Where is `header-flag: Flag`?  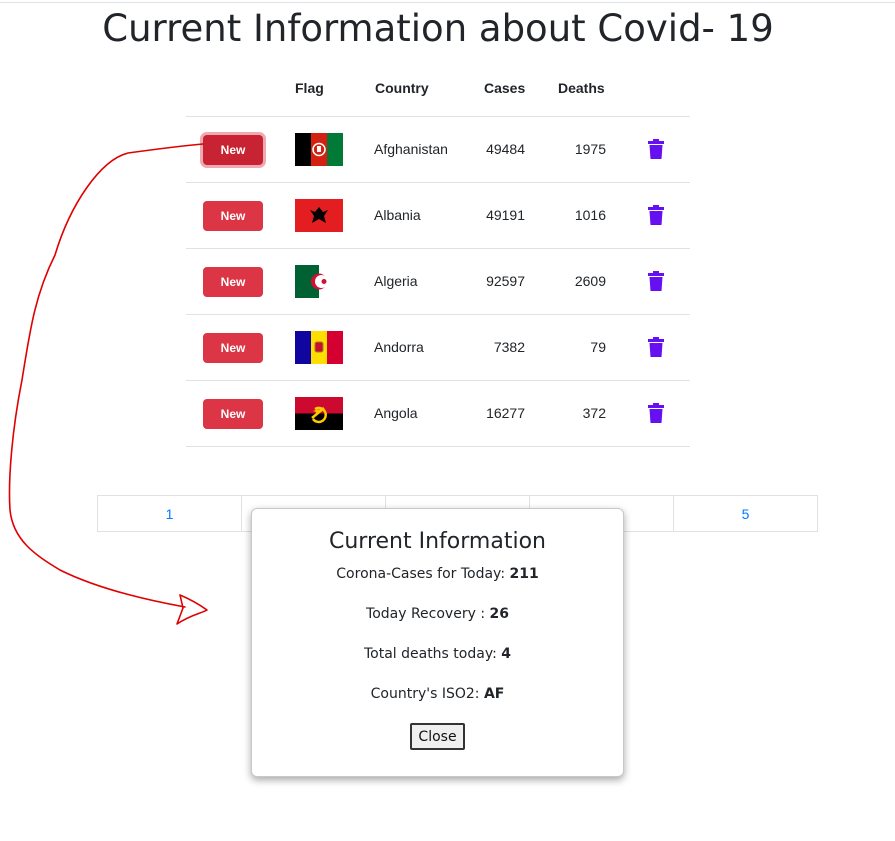
header-flag: Flag is located at coordinates (309, 88).